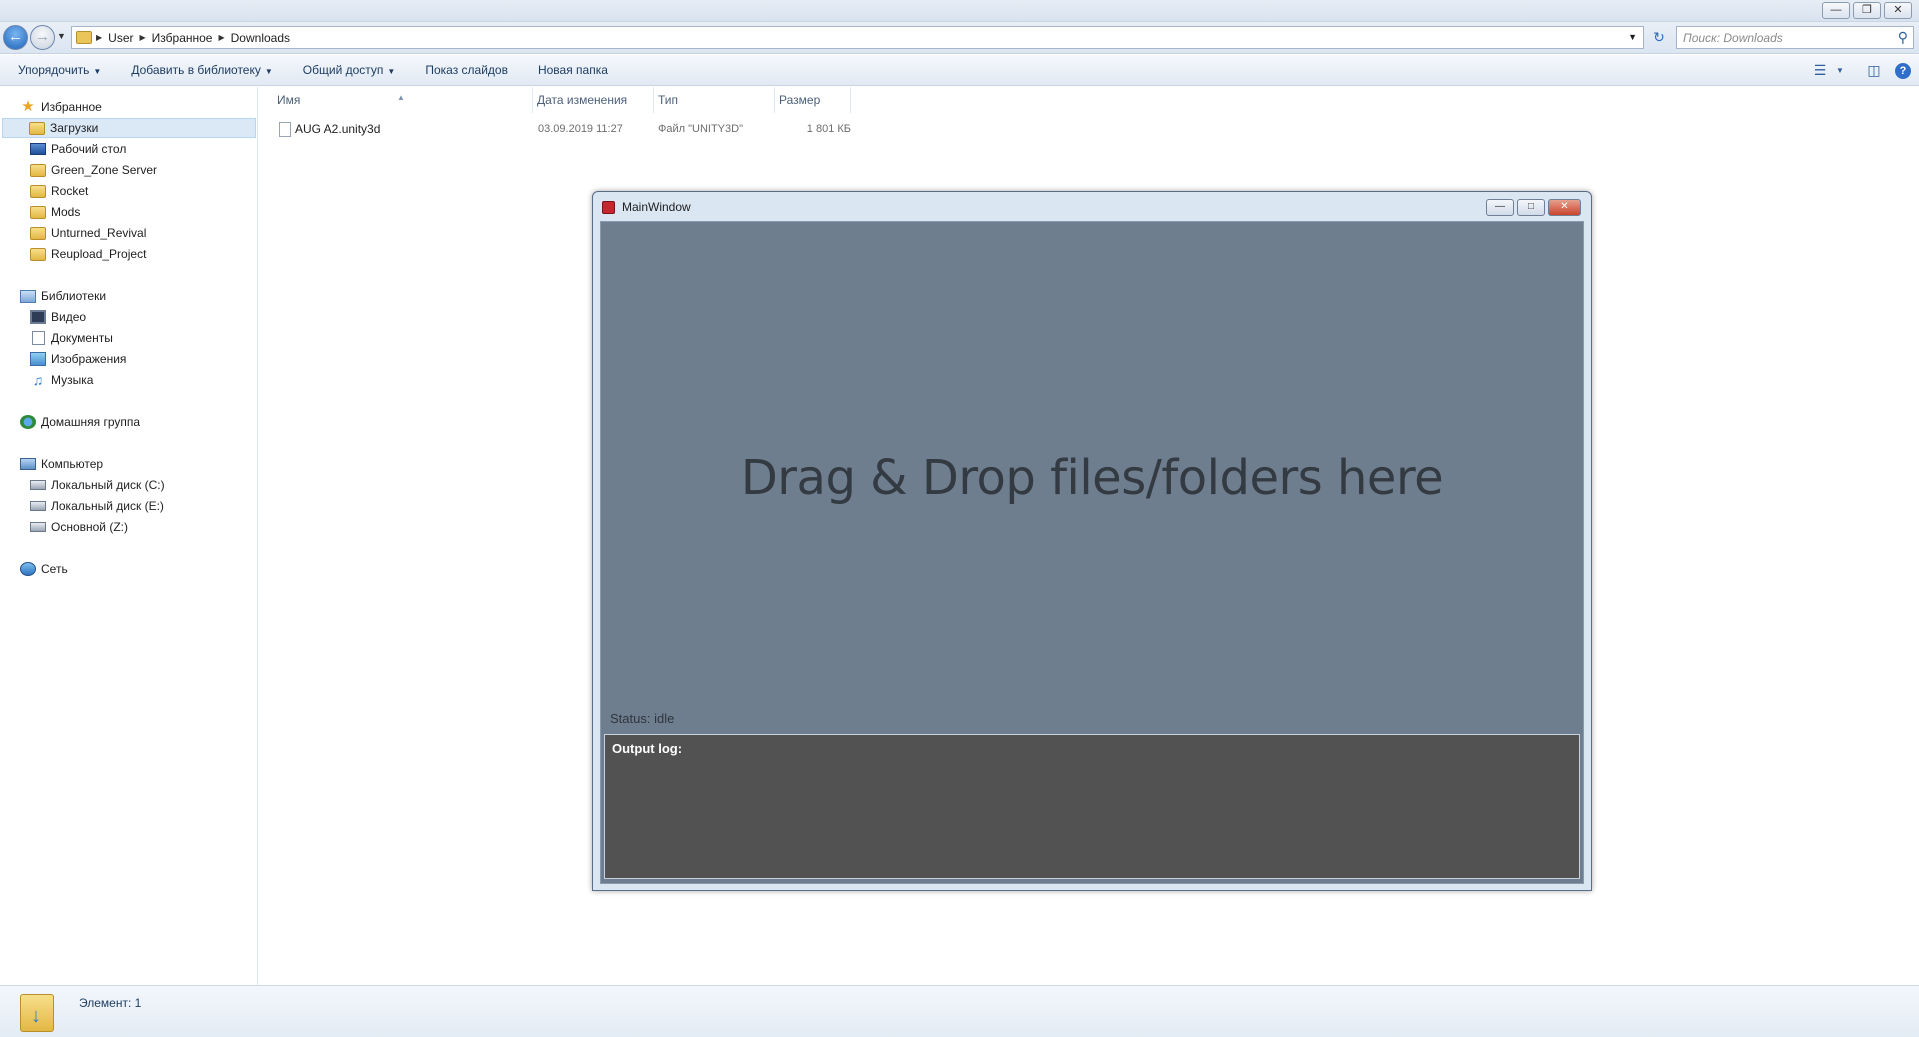 This screenshot has width=1919, height=1037. I want to click on organize-button: Упорядочить ▼, so click(58, 70).